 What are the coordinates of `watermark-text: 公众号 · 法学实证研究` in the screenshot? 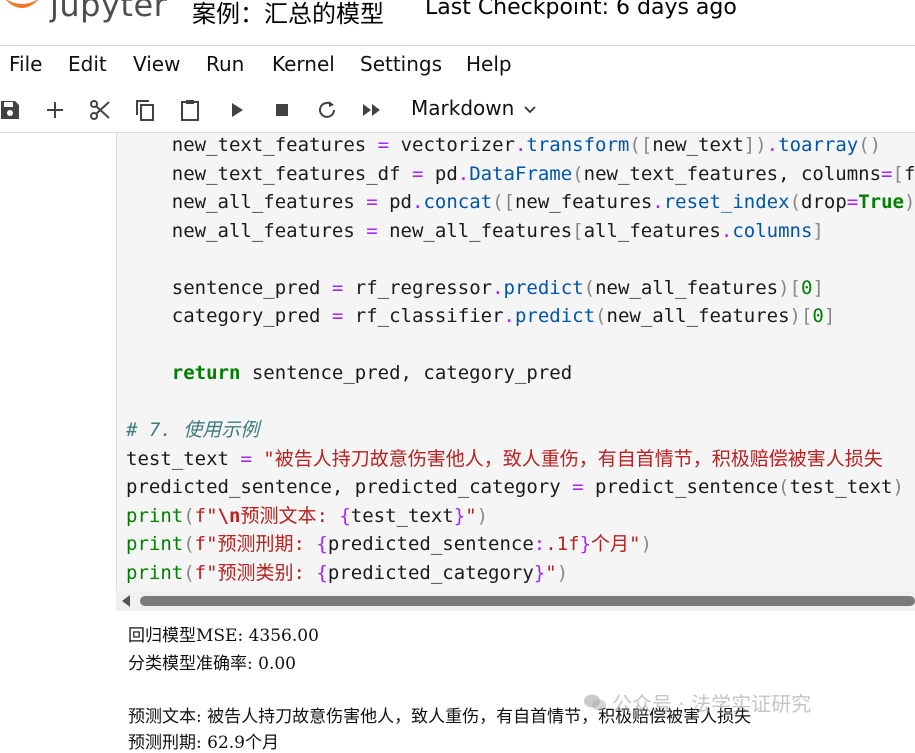 It's located at (712, 704).